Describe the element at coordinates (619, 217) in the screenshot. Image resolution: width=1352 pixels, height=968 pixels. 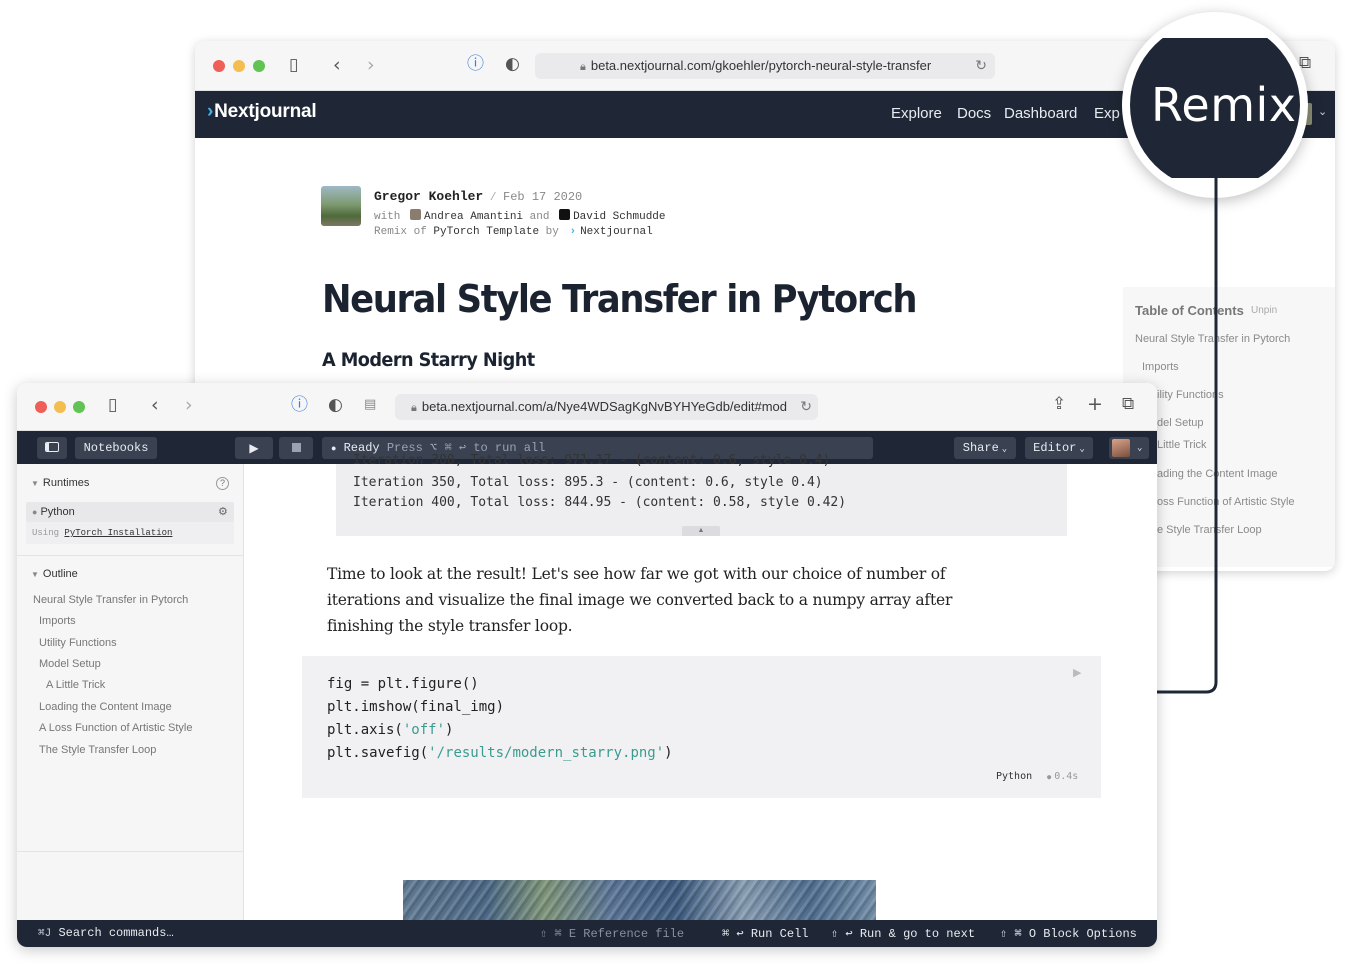
I see `coauthor-name: David Schmudde` at that location.